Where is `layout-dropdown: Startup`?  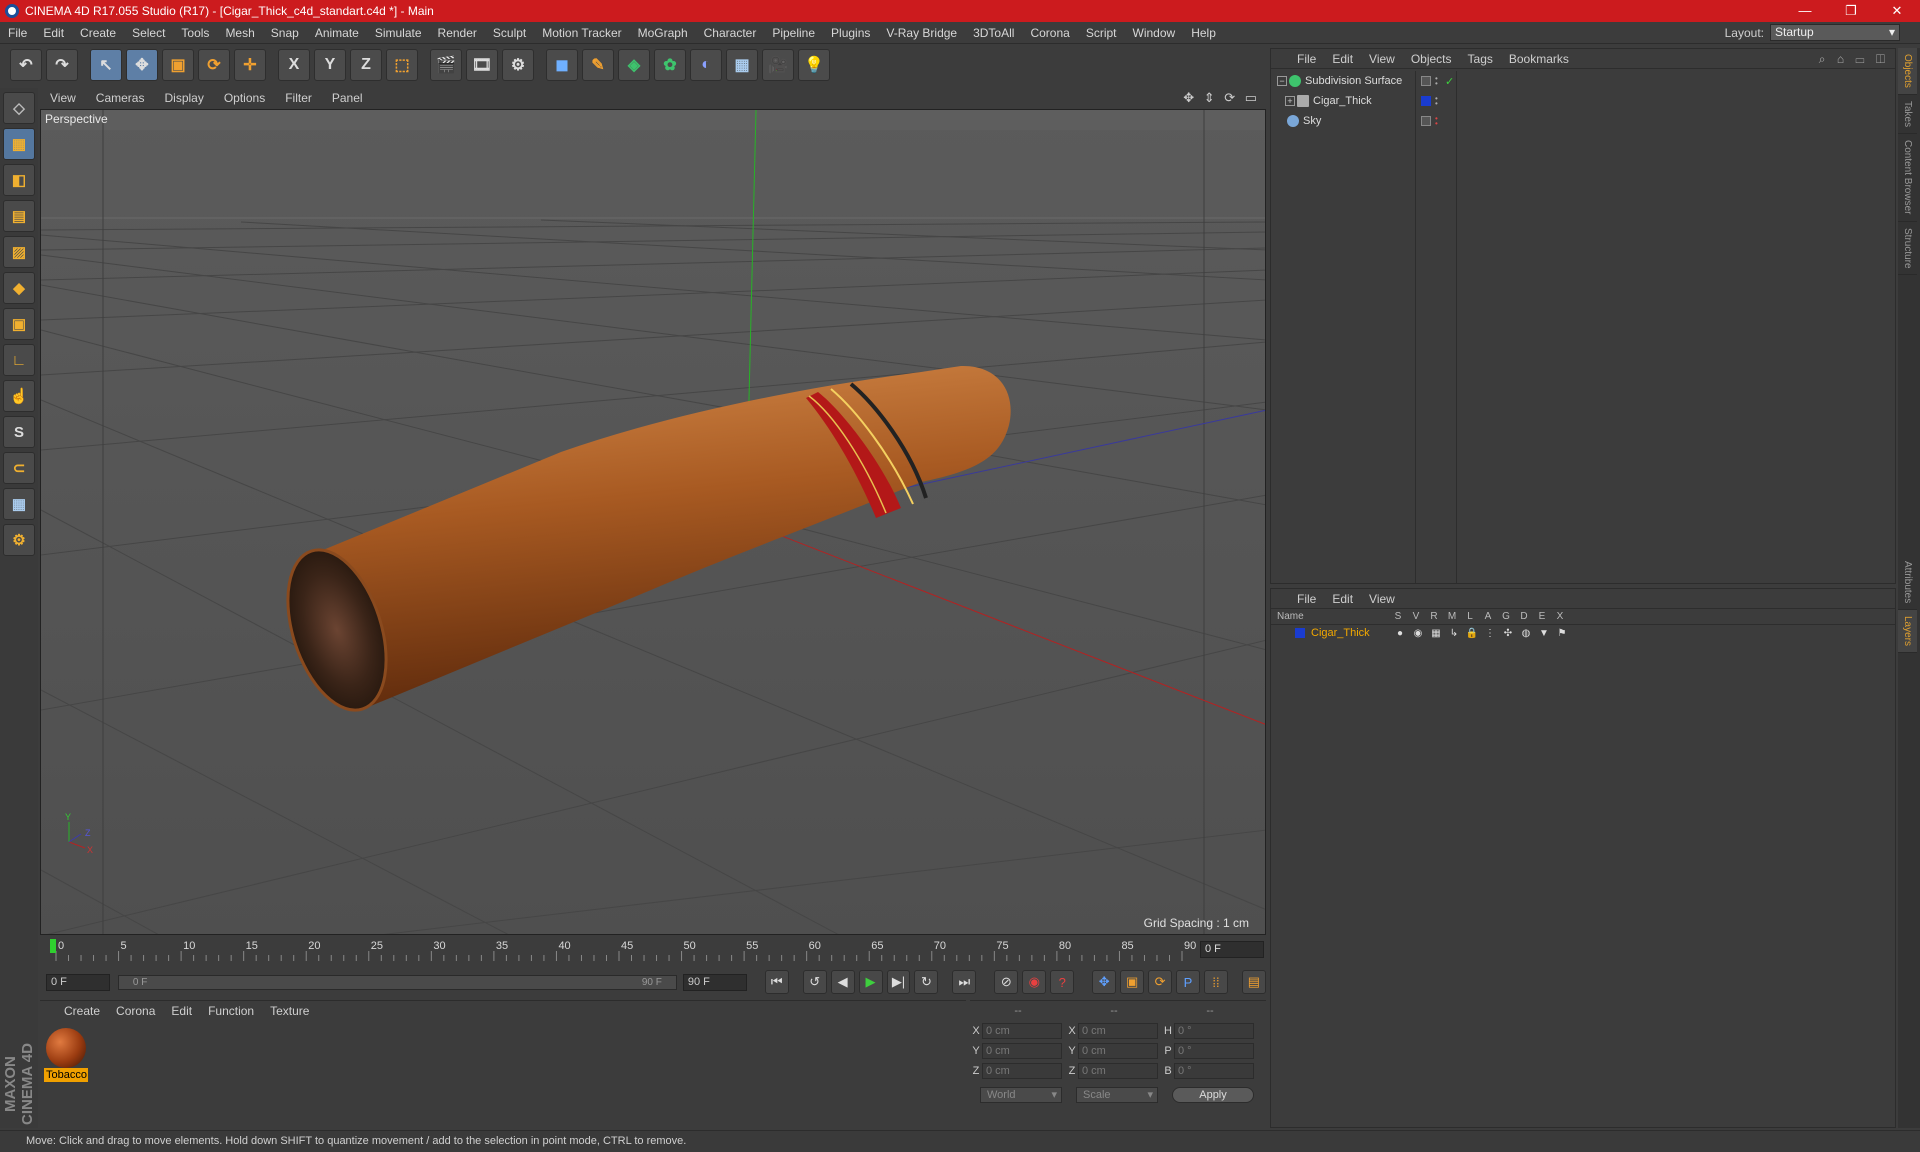
layout-dropdown: Startup is located at coordinates (1835, 32).